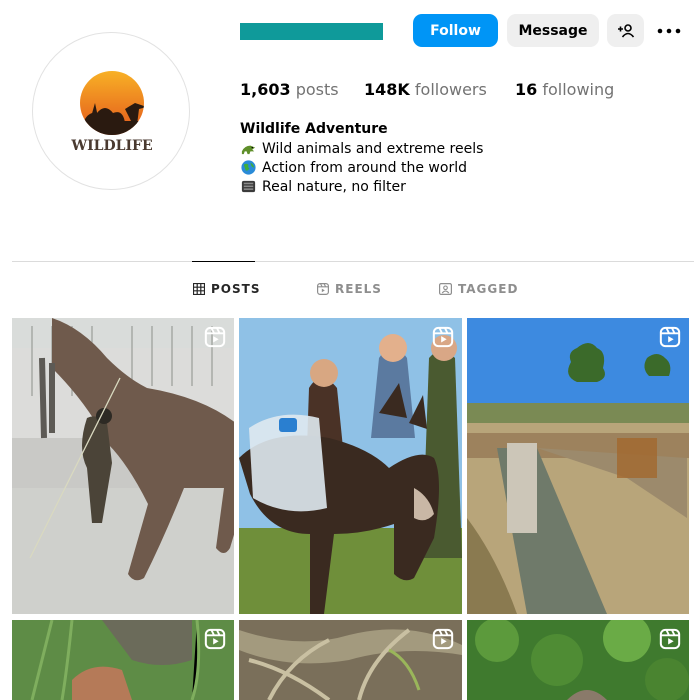 This screenshot has height=700, width=700. I want to click on crocodile-emoji-icon, so click(248, 150).